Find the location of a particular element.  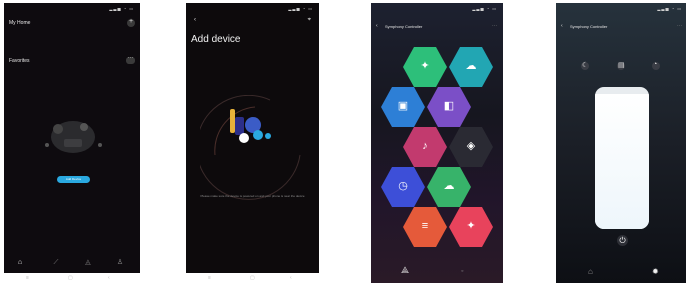

hex-9-icon: ≡ is located at coordinates (425, 226).